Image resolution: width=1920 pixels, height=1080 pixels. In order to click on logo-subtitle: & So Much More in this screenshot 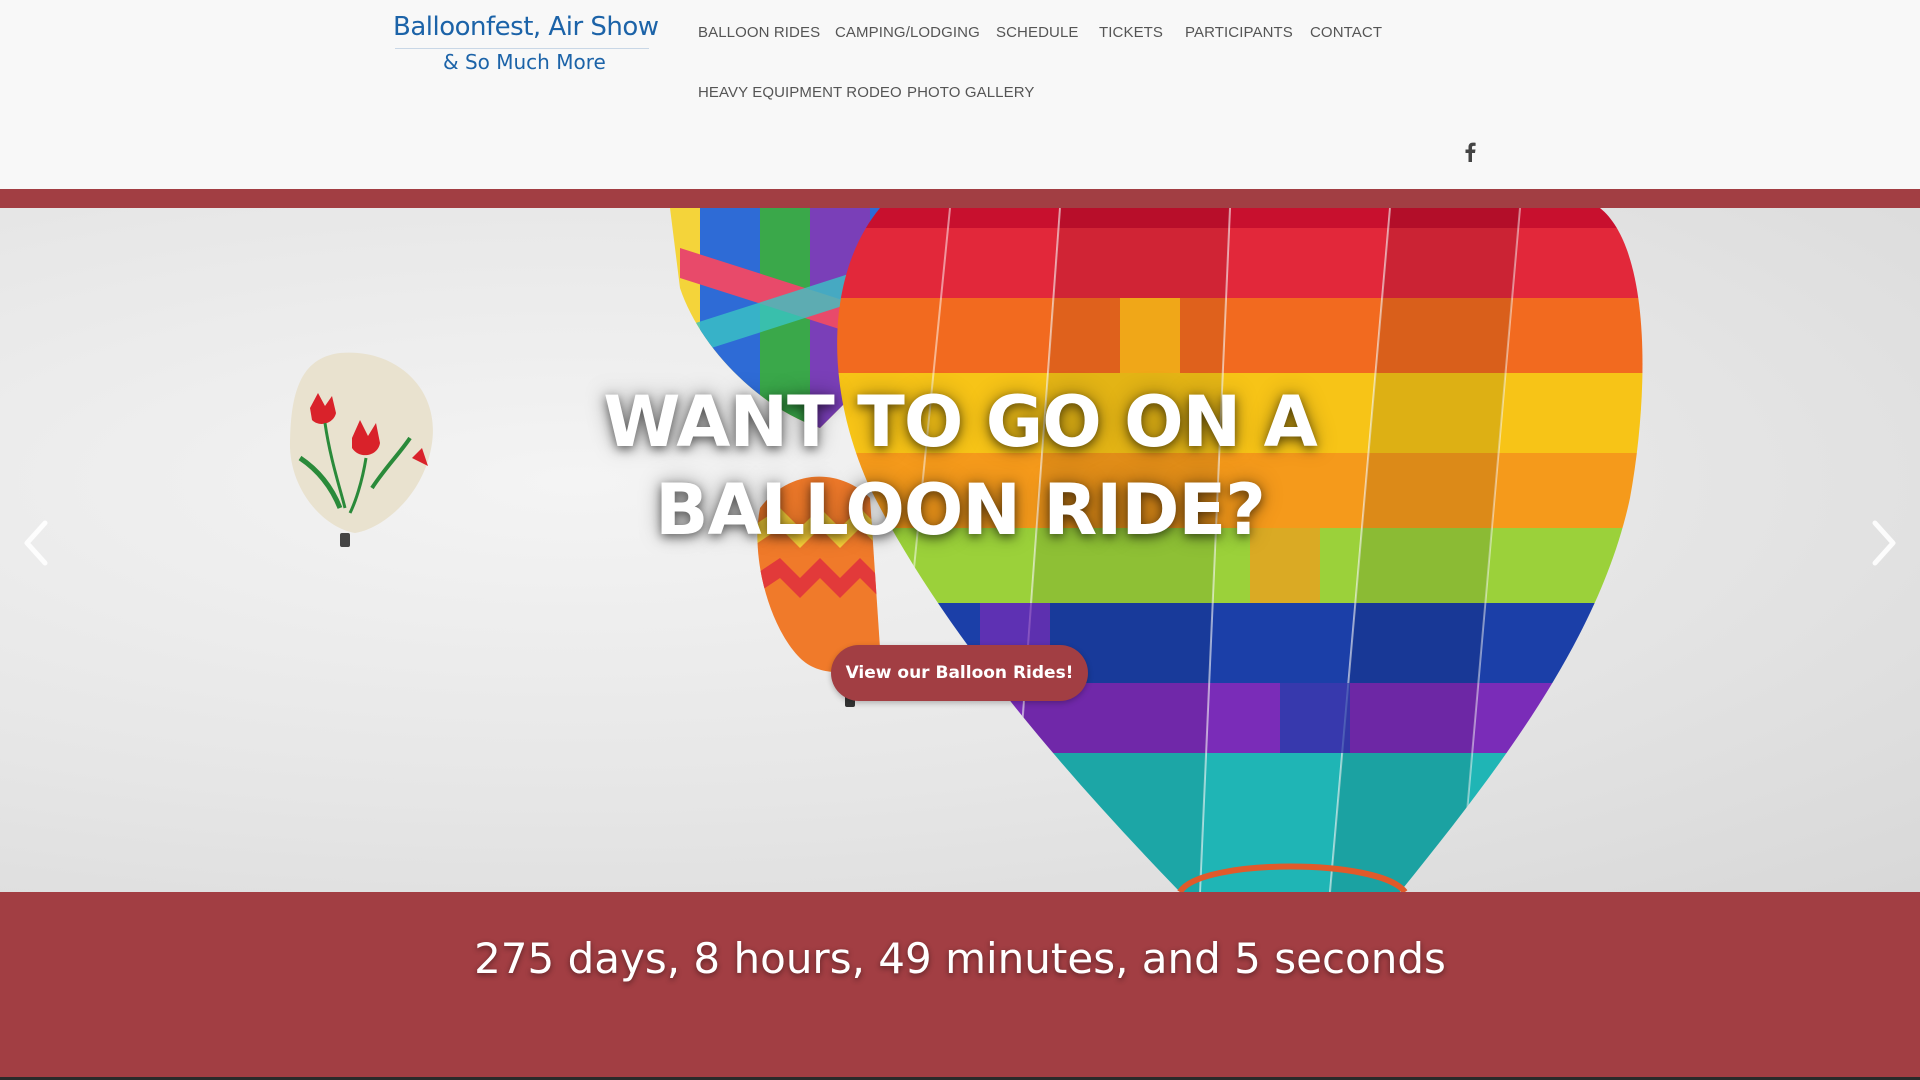, I will do `click(524, 62)`.